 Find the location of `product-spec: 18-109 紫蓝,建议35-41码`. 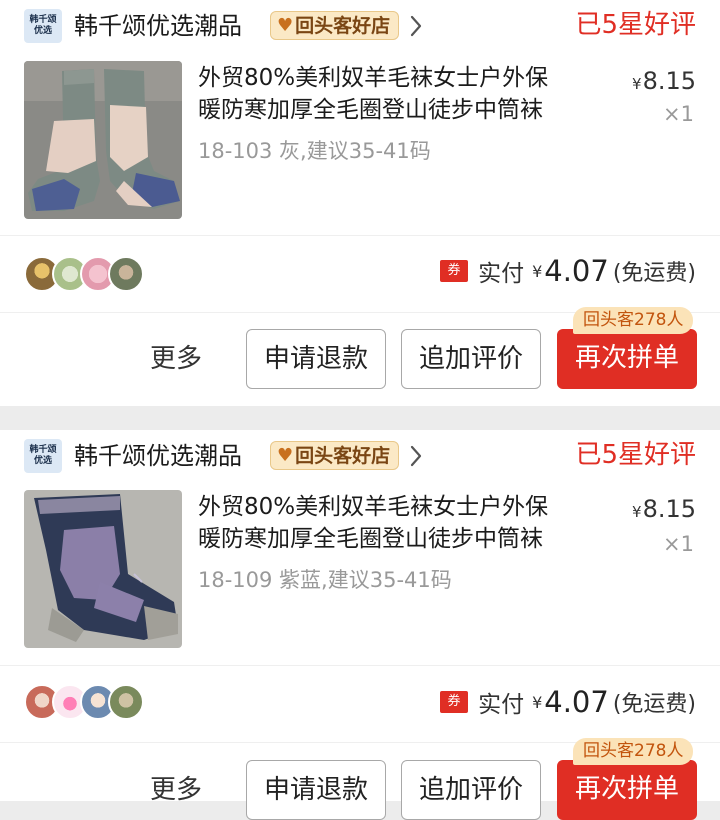

product-spec: 18-109 紫蓝,建议35-41码 is located at coordinates (325, 580).